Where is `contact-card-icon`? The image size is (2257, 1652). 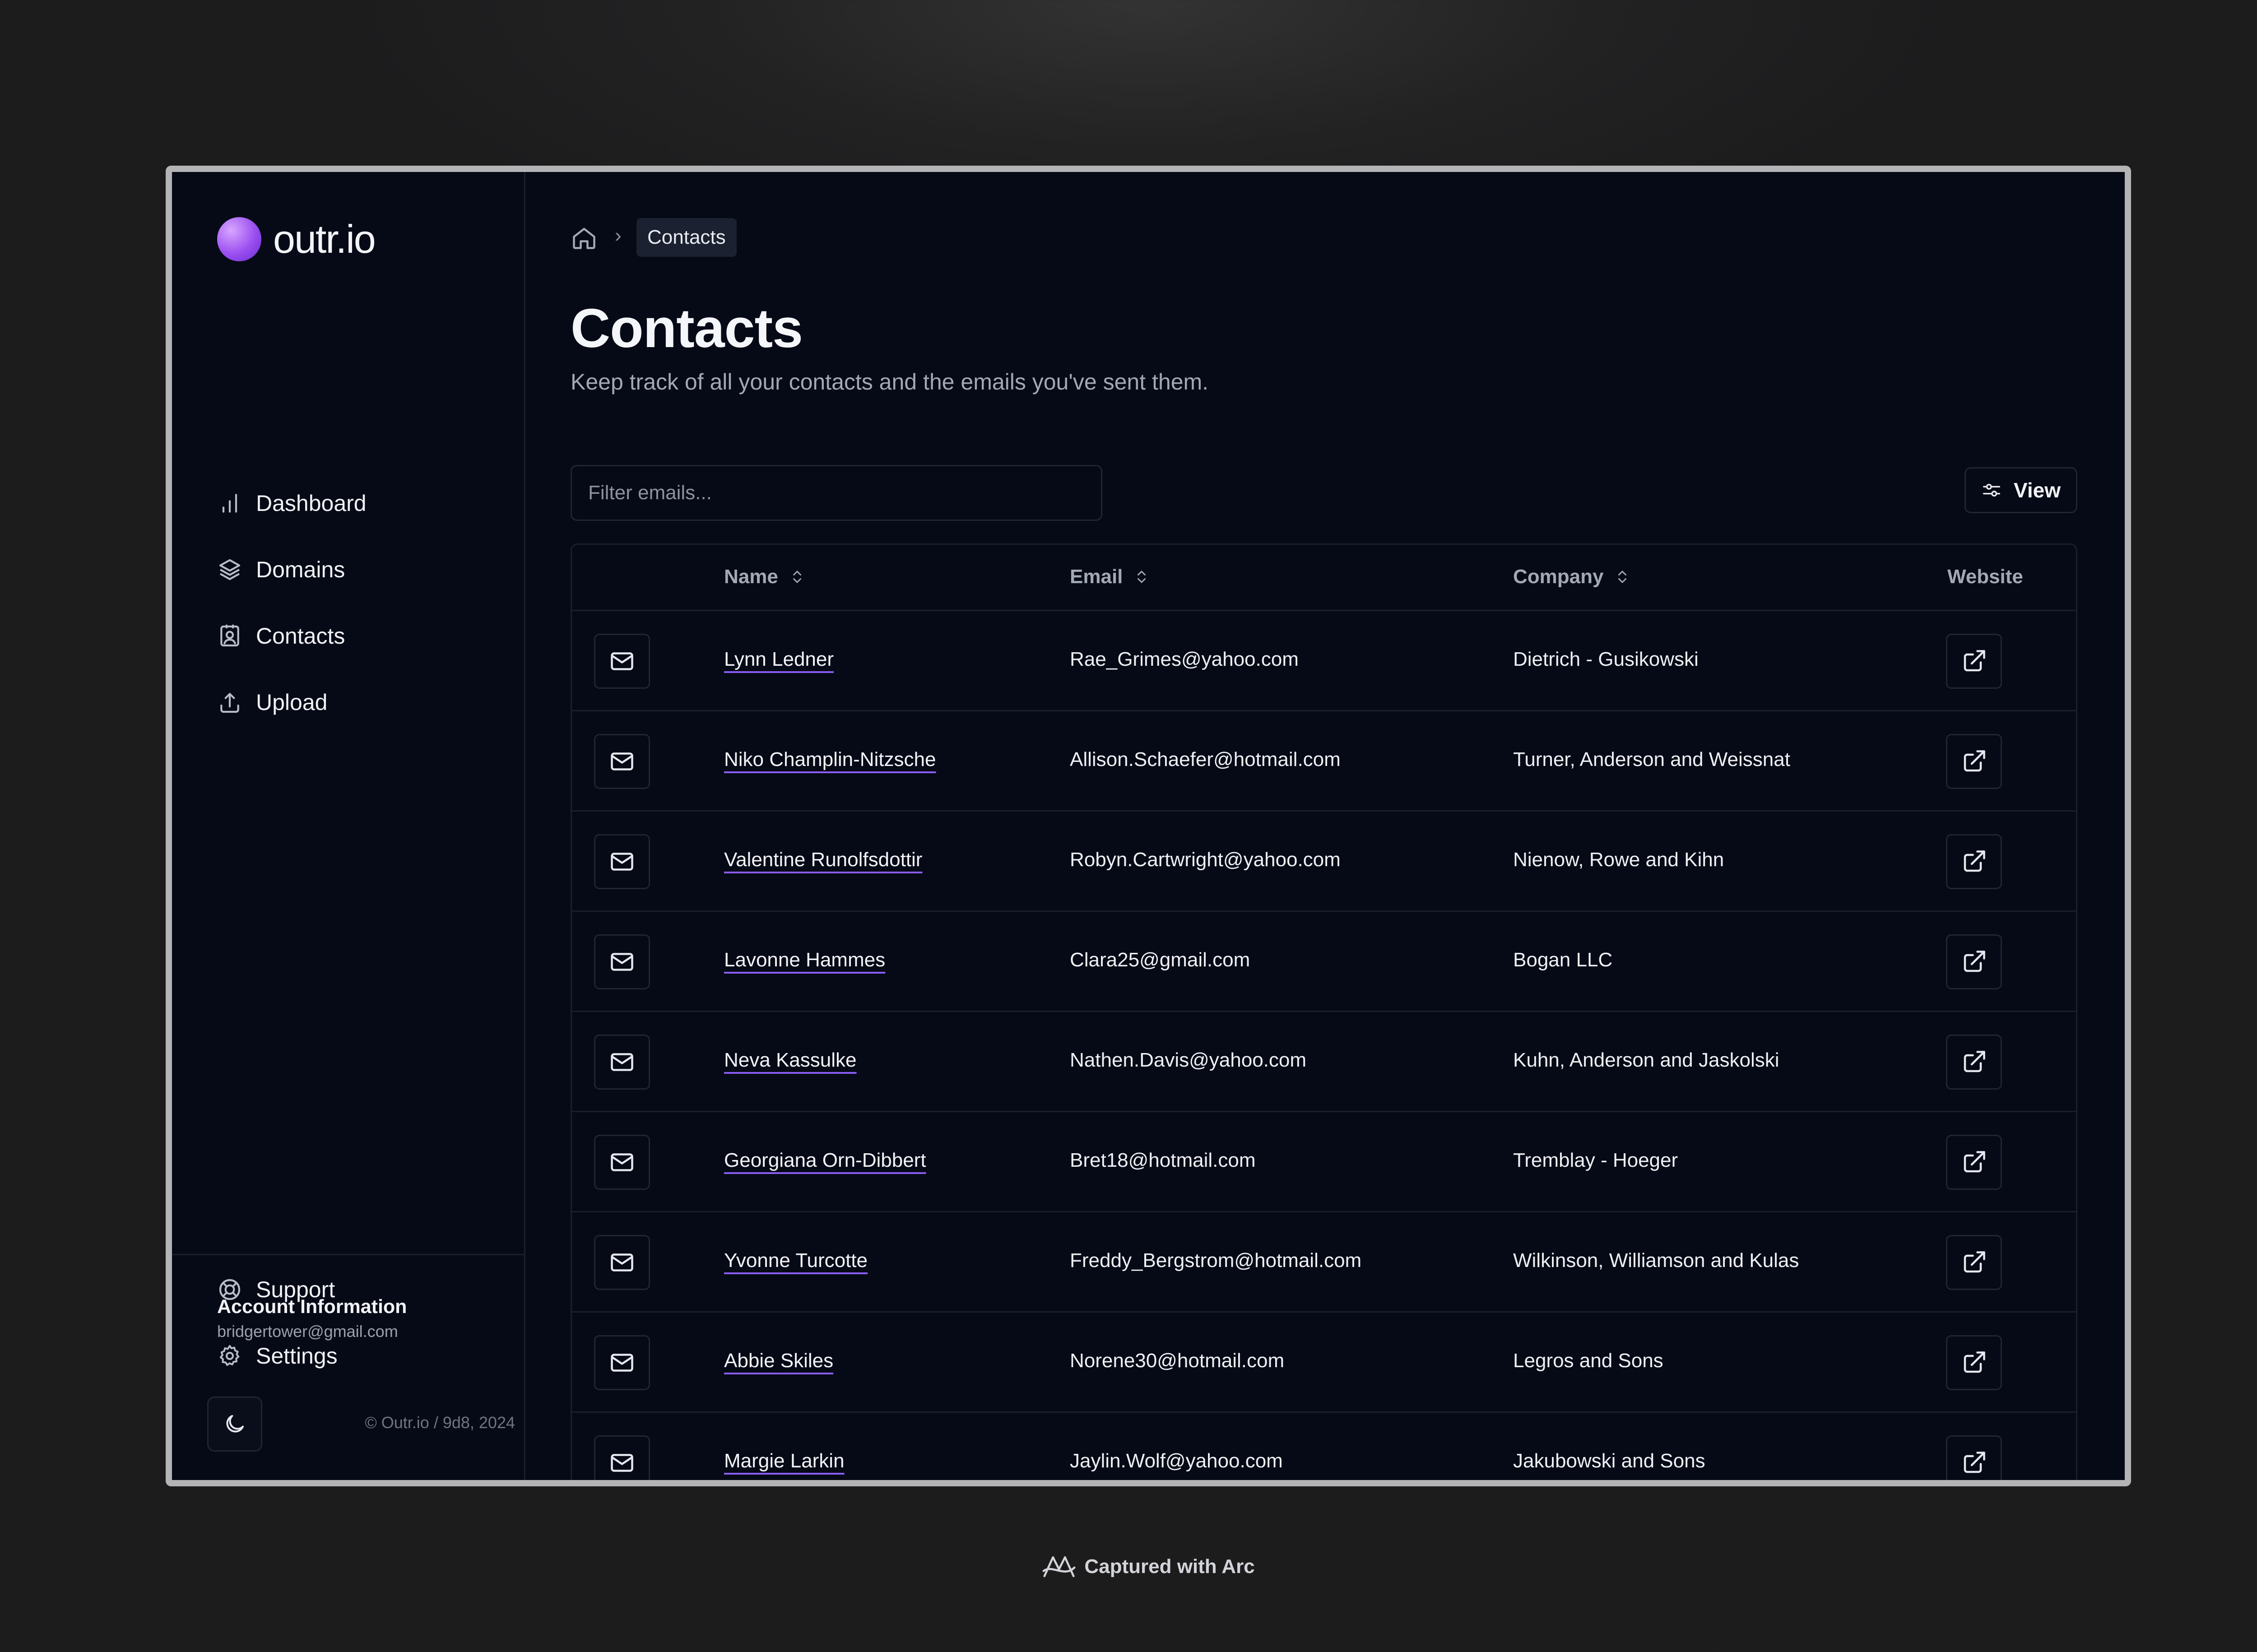 contact-card-icon is located at coordinates (230, 635).